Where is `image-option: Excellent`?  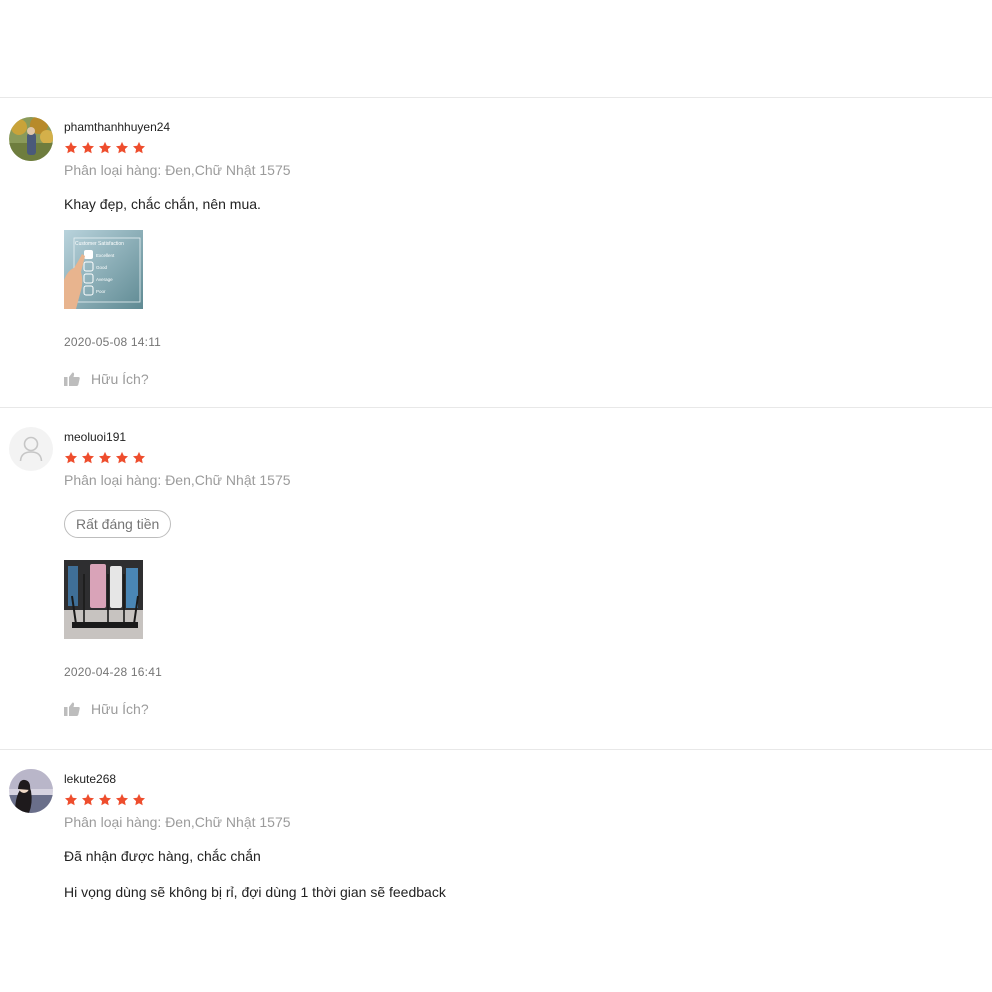
image-option: Excellent is located at coordinates (105, 255).